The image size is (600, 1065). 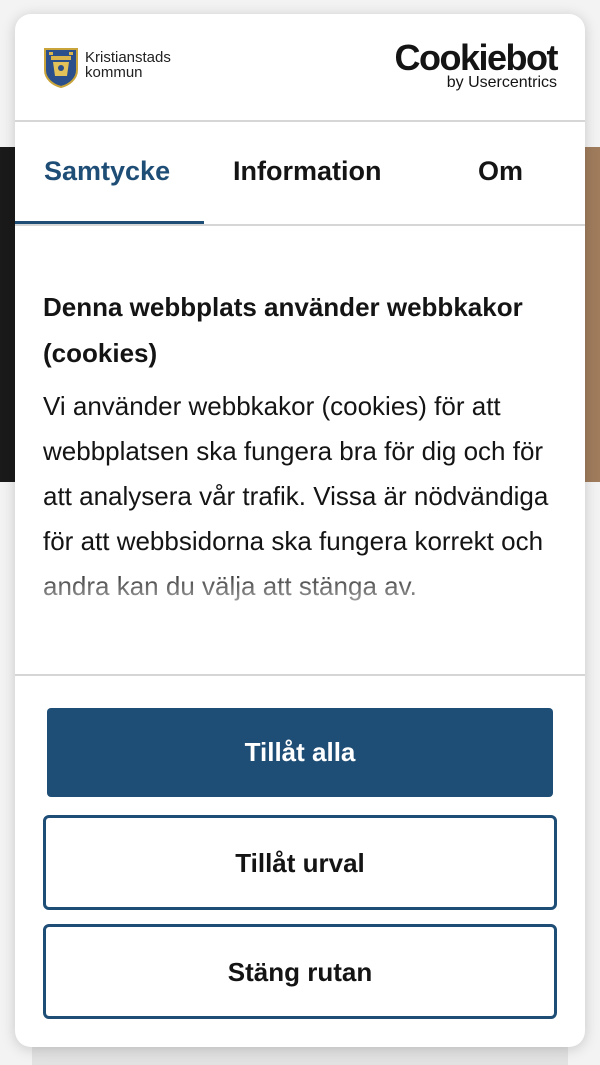 What do you see at coordinates (300, 862) in the screenshot?
I see `allow-selection-button: Tillåt urval` at bounding box center [300, 862].